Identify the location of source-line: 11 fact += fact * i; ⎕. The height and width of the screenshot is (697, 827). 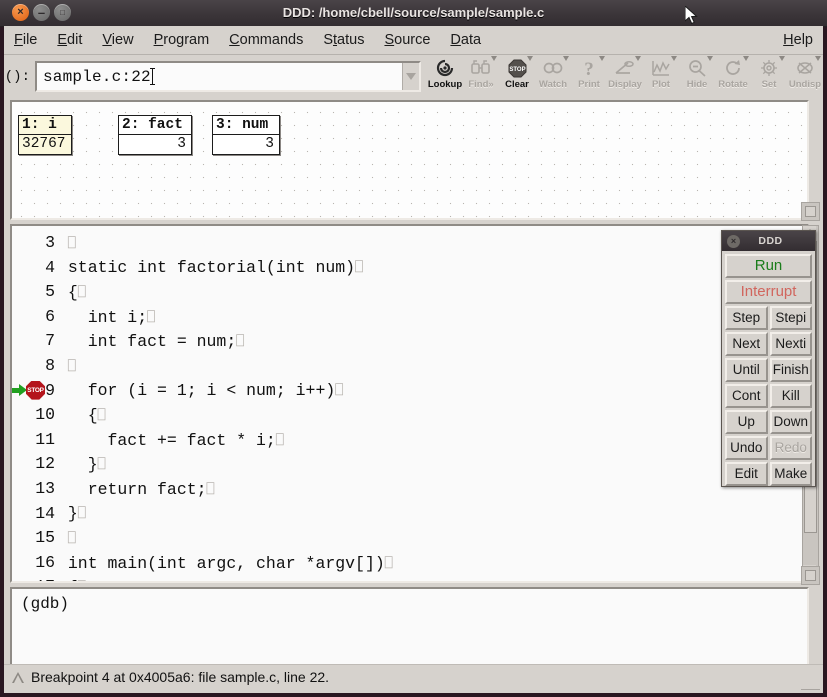
(409, 440).